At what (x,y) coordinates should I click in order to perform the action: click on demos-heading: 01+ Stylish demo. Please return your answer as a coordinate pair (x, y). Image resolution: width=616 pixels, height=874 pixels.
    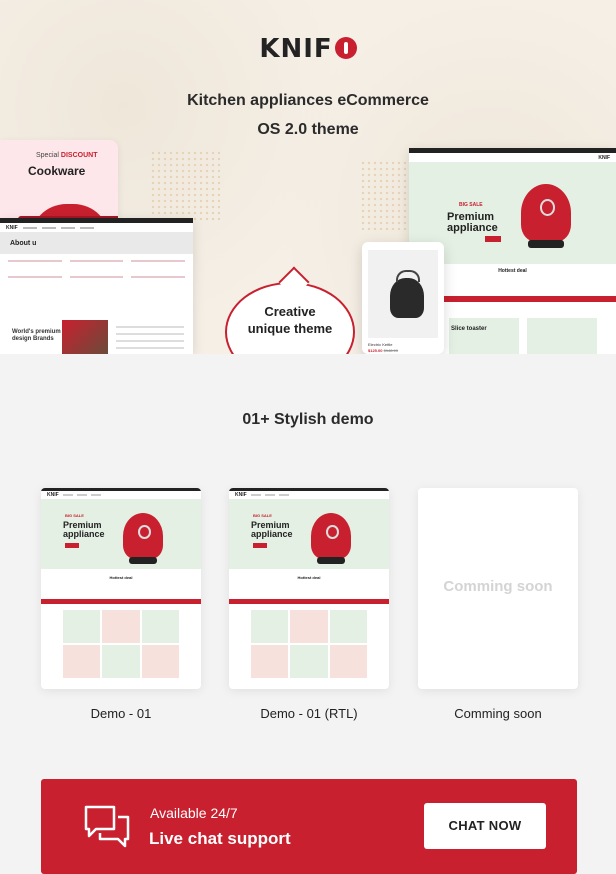
    Looking at the image, I should click on (308, 419).